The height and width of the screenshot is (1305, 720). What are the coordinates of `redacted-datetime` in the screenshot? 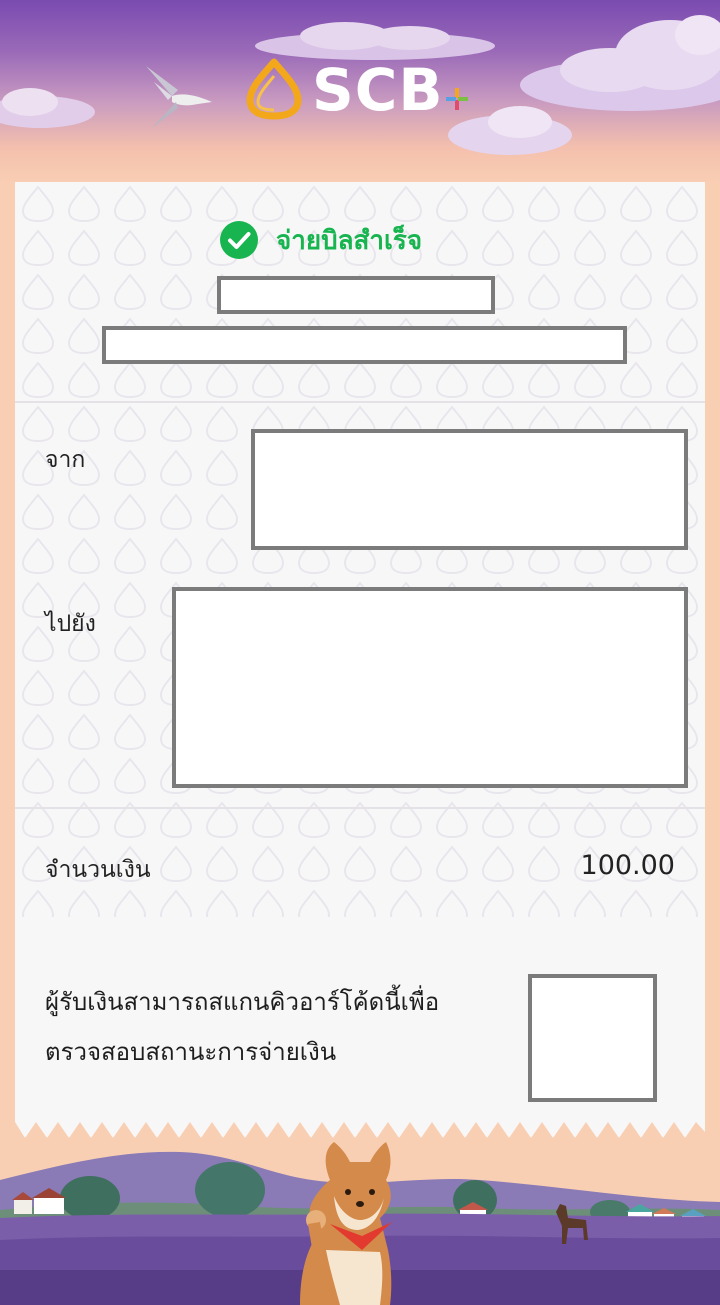 It's located at (356, 295).